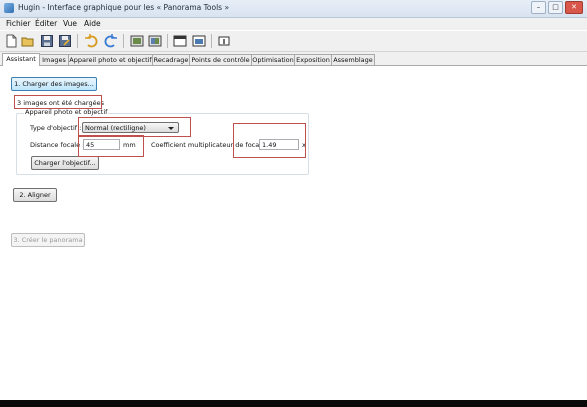  I want to click on tab-optimisation: Optimisation, so click(273, 59).